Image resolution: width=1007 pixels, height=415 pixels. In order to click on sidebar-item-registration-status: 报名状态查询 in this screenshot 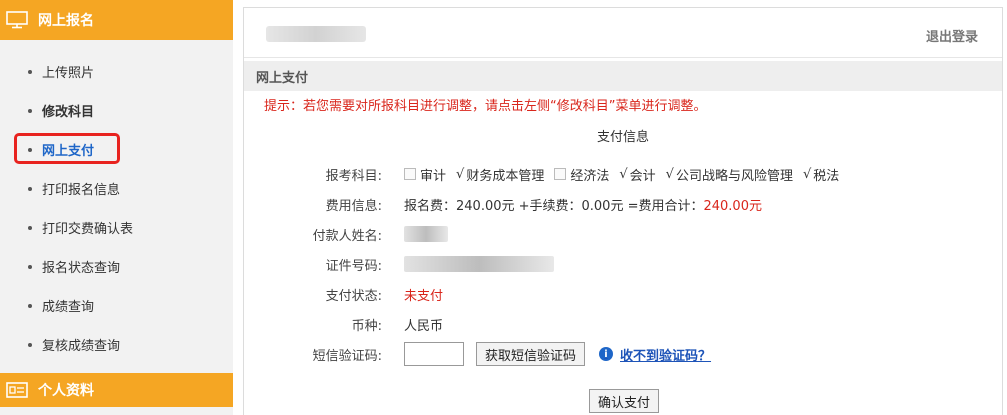, I will do `click(116, 266)`.